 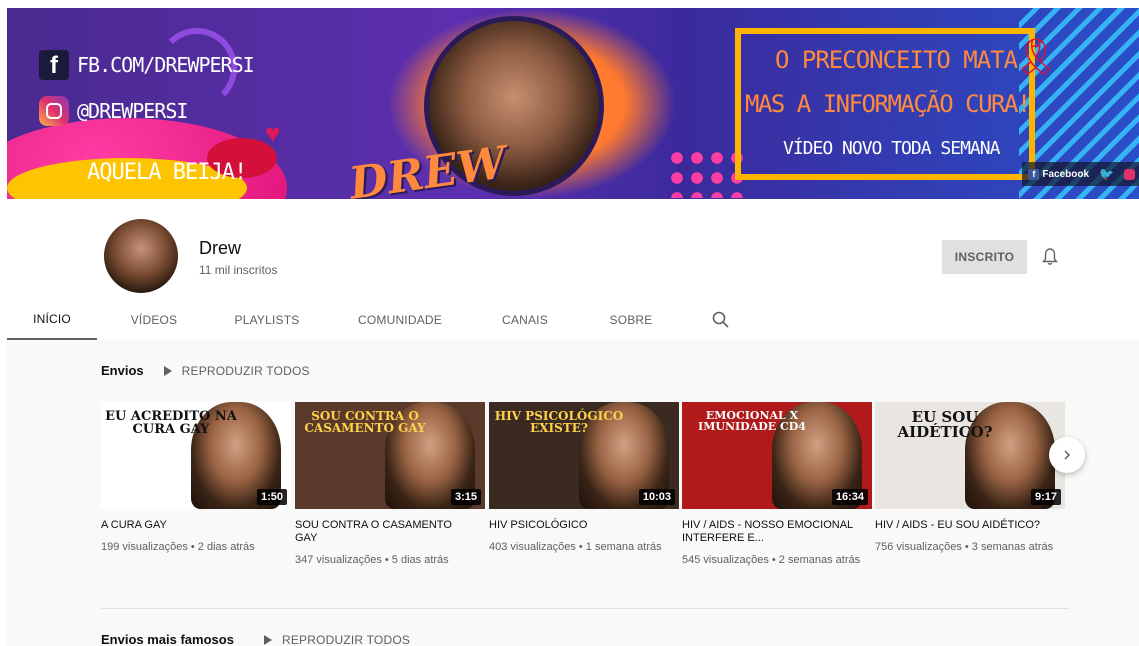 I want to click on banner-kiss-text: AQUELA BEIJA!, so click(x=167, y=172).